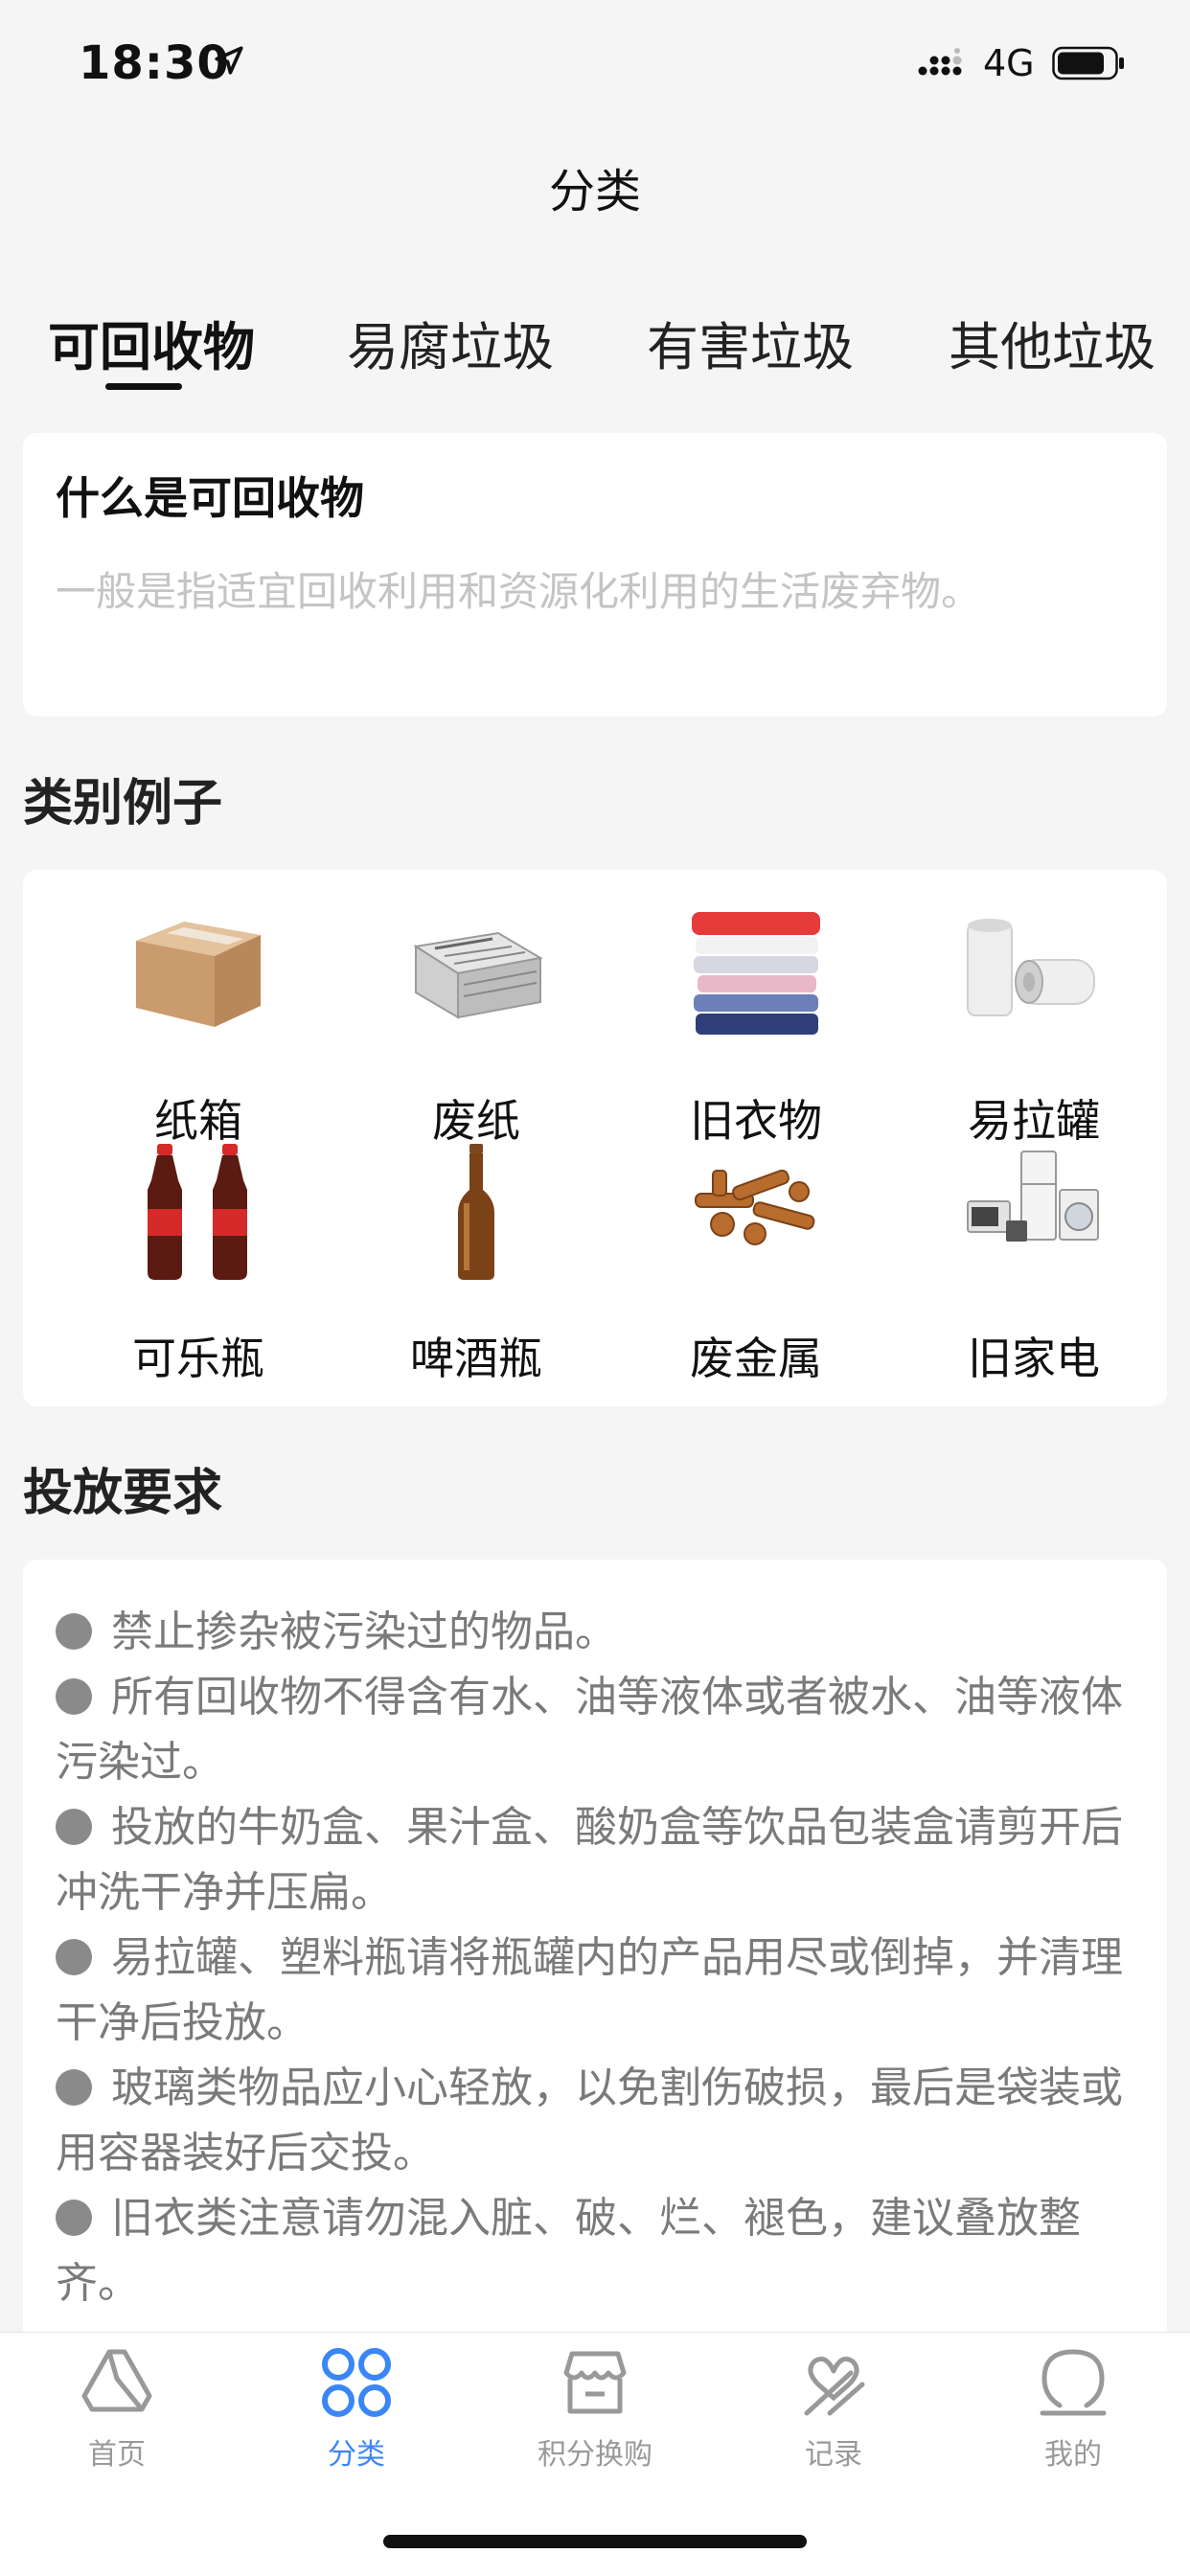  What do you see at coordinates (198, 1212) in the screenshot?
I see `cola-bottle-icon` at bounding box center [198, 1212].